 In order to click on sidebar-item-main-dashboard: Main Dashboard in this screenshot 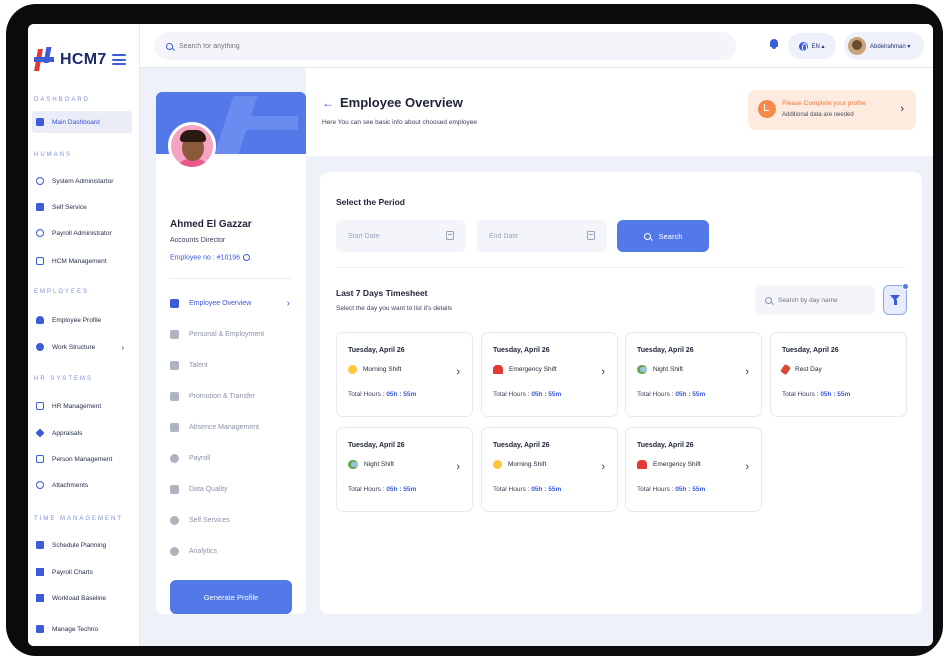, I will do `click(82, 122)`.